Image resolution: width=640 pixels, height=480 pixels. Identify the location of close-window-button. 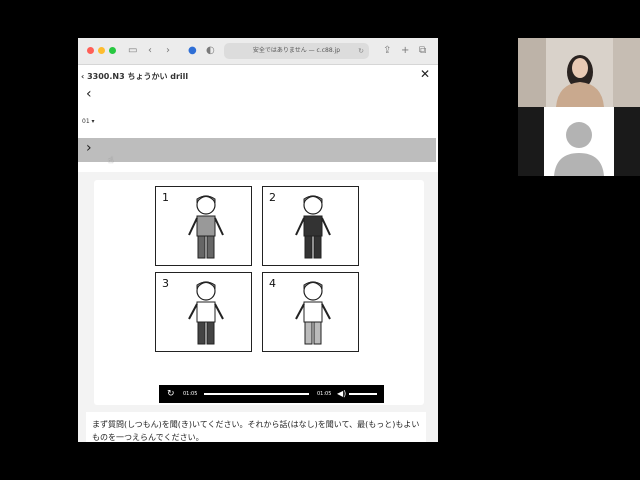
(90, 50).